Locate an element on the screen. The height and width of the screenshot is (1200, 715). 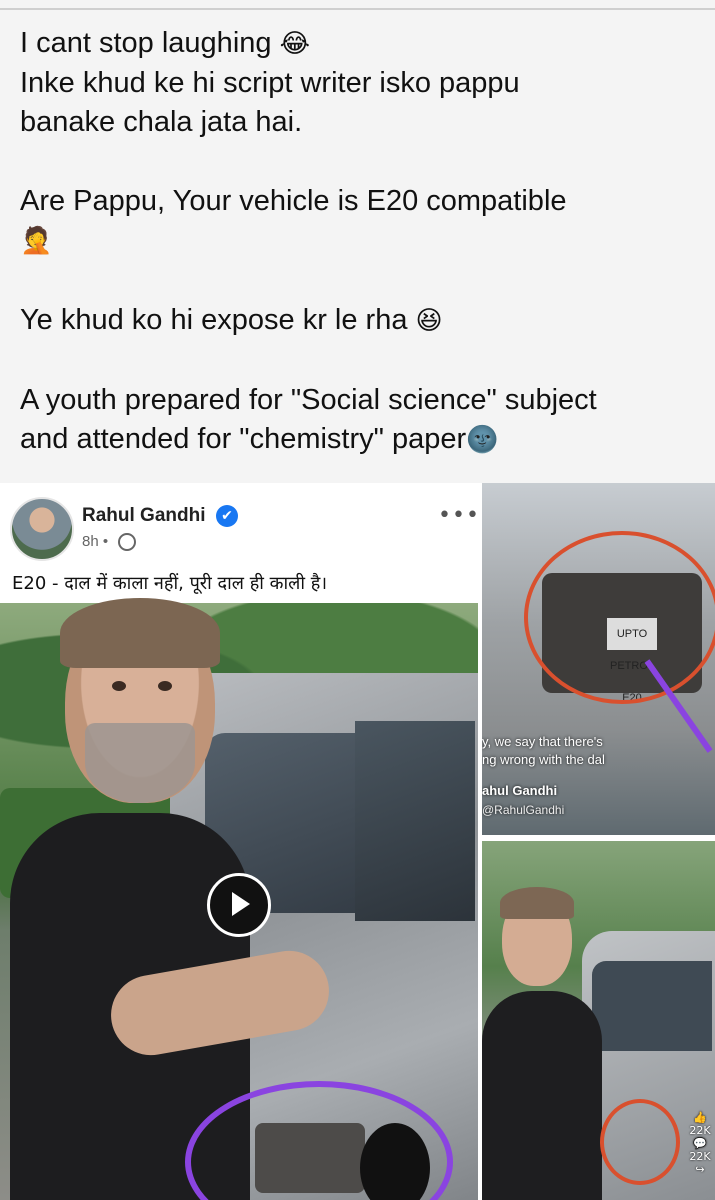
post-line: Ye khud ko hi expose kr le rha is located at coordinates (214, 320).